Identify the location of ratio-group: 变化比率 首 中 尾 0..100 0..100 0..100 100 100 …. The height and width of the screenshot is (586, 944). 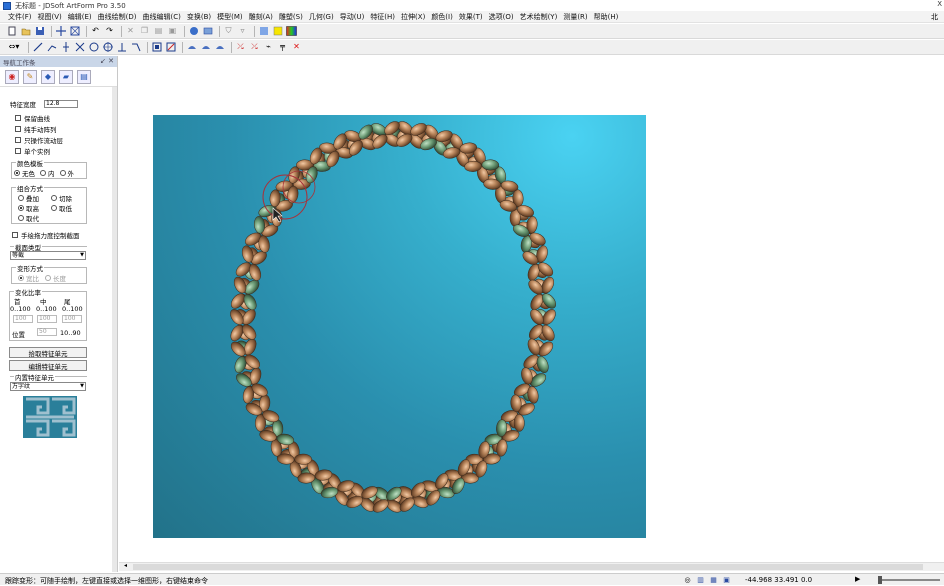
(48, 314).